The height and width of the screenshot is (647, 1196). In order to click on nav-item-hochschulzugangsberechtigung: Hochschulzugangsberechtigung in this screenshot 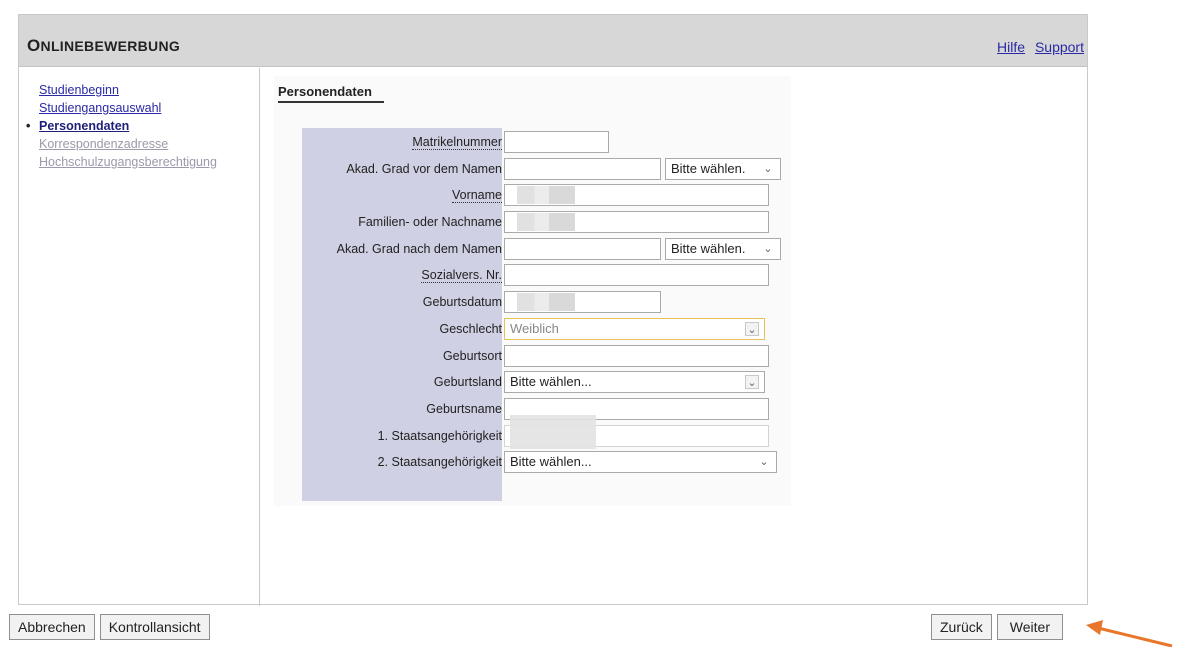, I will do `click(128, 162)`.